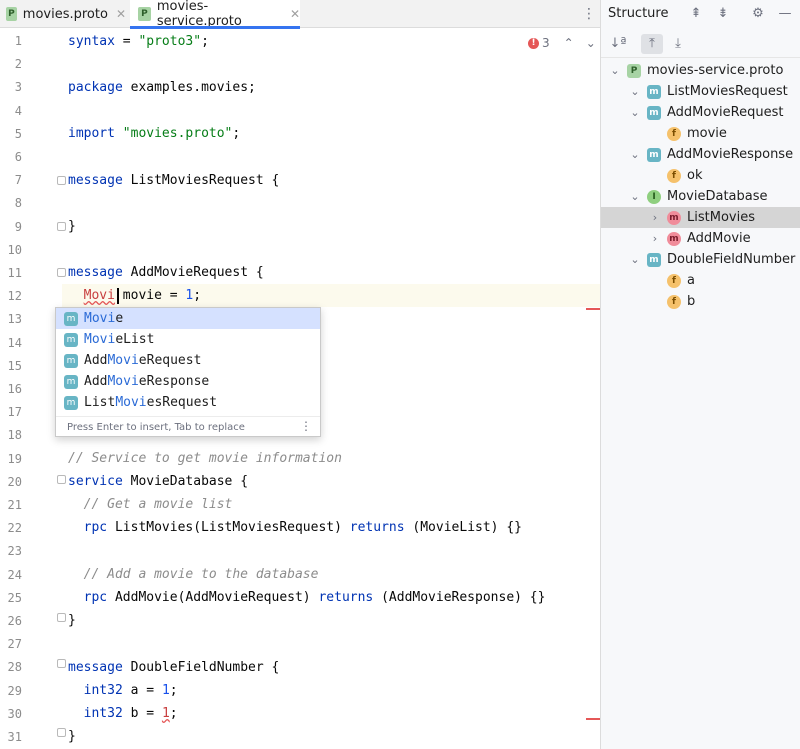 This screenshot has width=800, height=749. I want to click on gear-icon: ⚙, so click(758, 14).